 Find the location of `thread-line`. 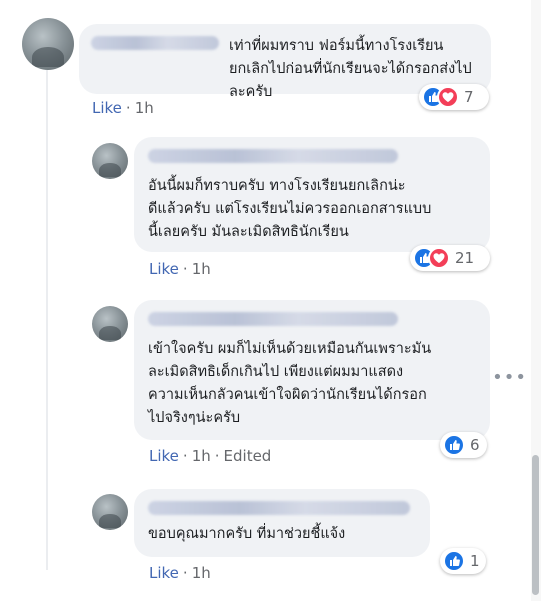

thread-line is located at coordinates (47, 320).